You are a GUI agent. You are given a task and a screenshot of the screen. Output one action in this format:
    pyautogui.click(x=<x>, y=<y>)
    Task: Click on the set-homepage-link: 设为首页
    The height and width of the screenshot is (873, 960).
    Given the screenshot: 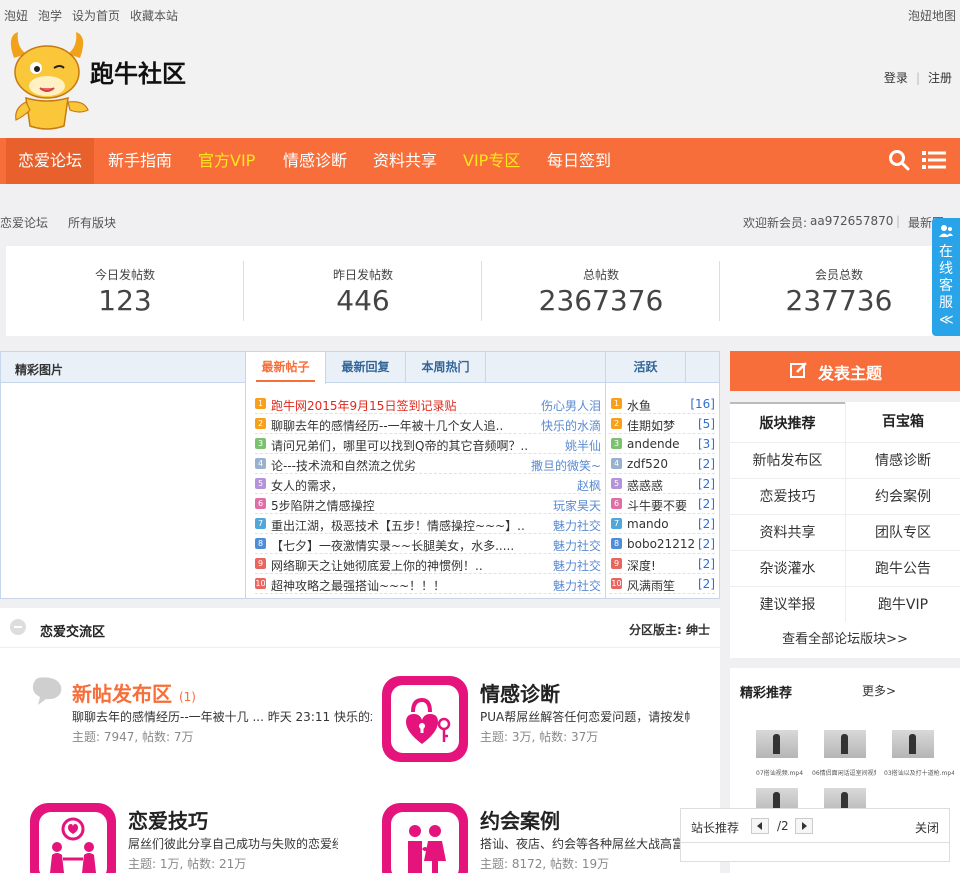 What is the action you would take?
    pyautogui.click(x=96, y=15)
    